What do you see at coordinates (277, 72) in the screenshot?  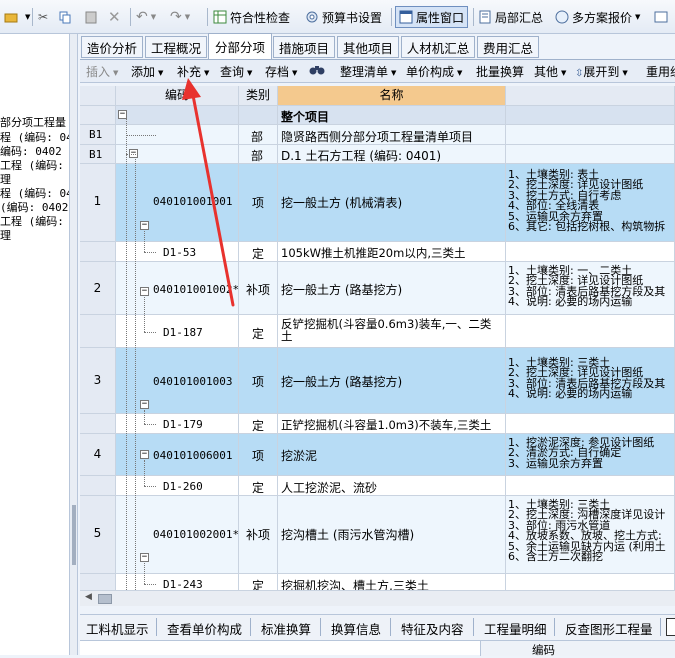 I see `archive-label: 存档` at bounding box center [277, 72].